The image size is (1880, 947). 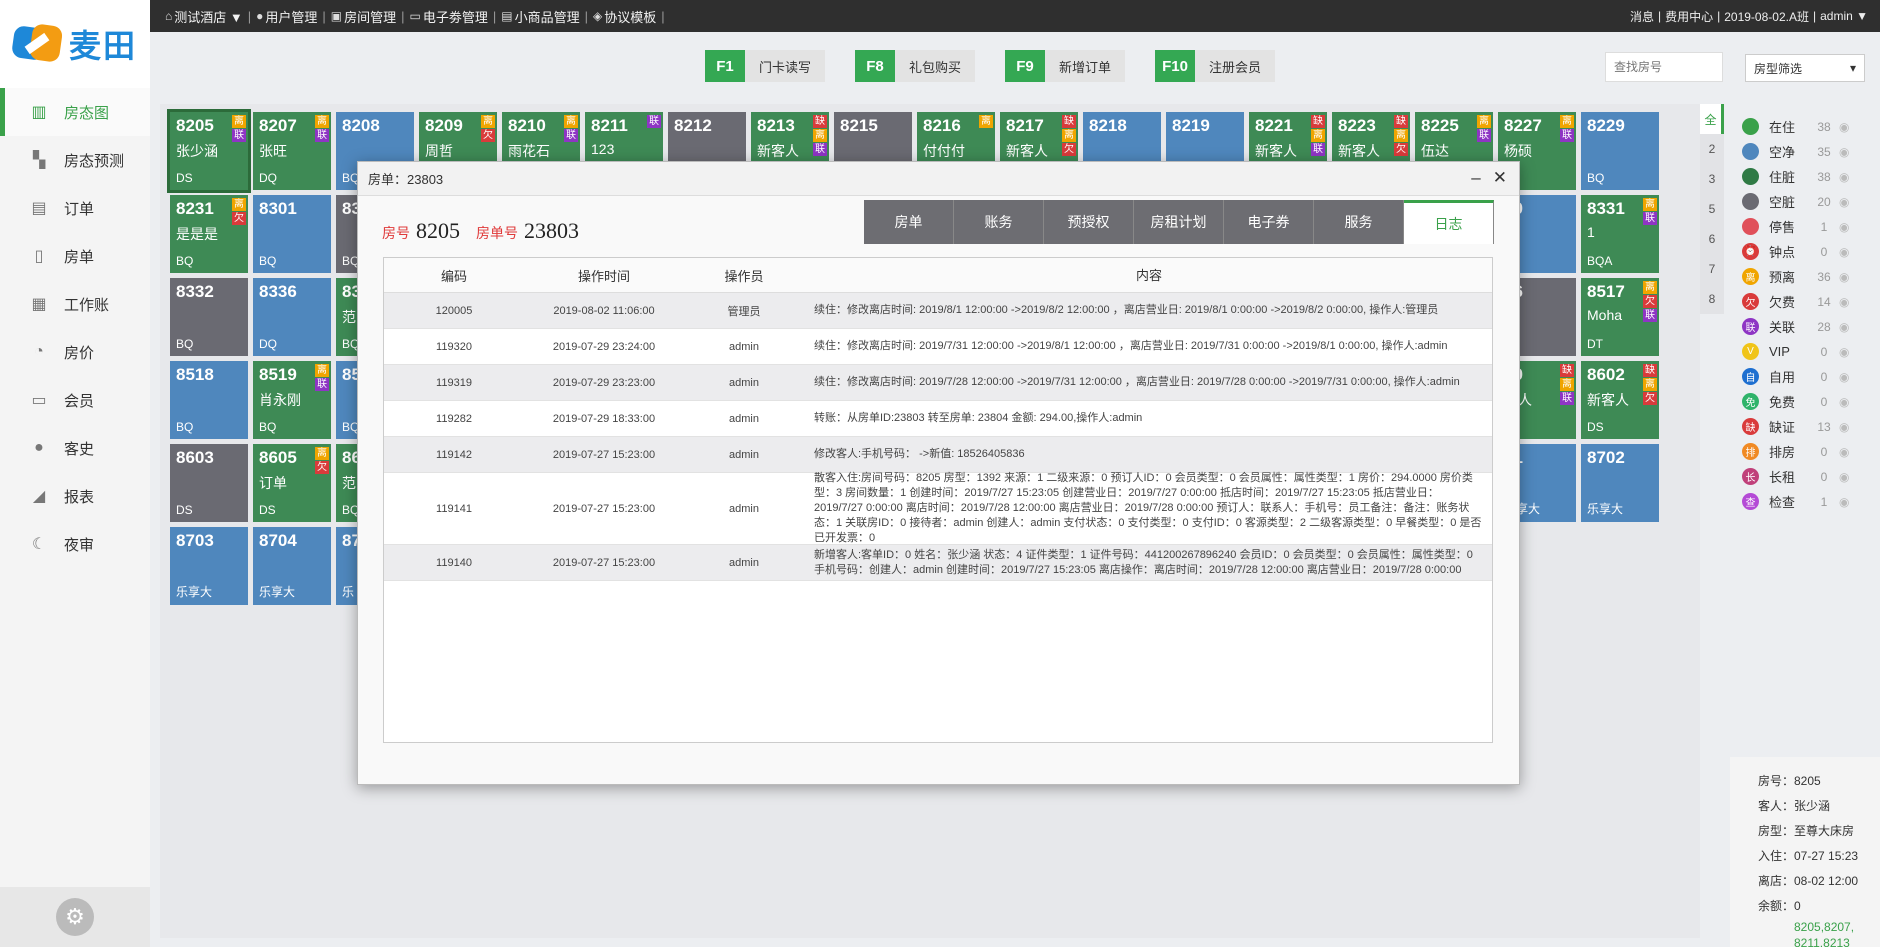 What do you see at coordinates (75, 917) in the screenshot?
I see `settings-gear-icon: ⚙` at bounding box center [75, 917].